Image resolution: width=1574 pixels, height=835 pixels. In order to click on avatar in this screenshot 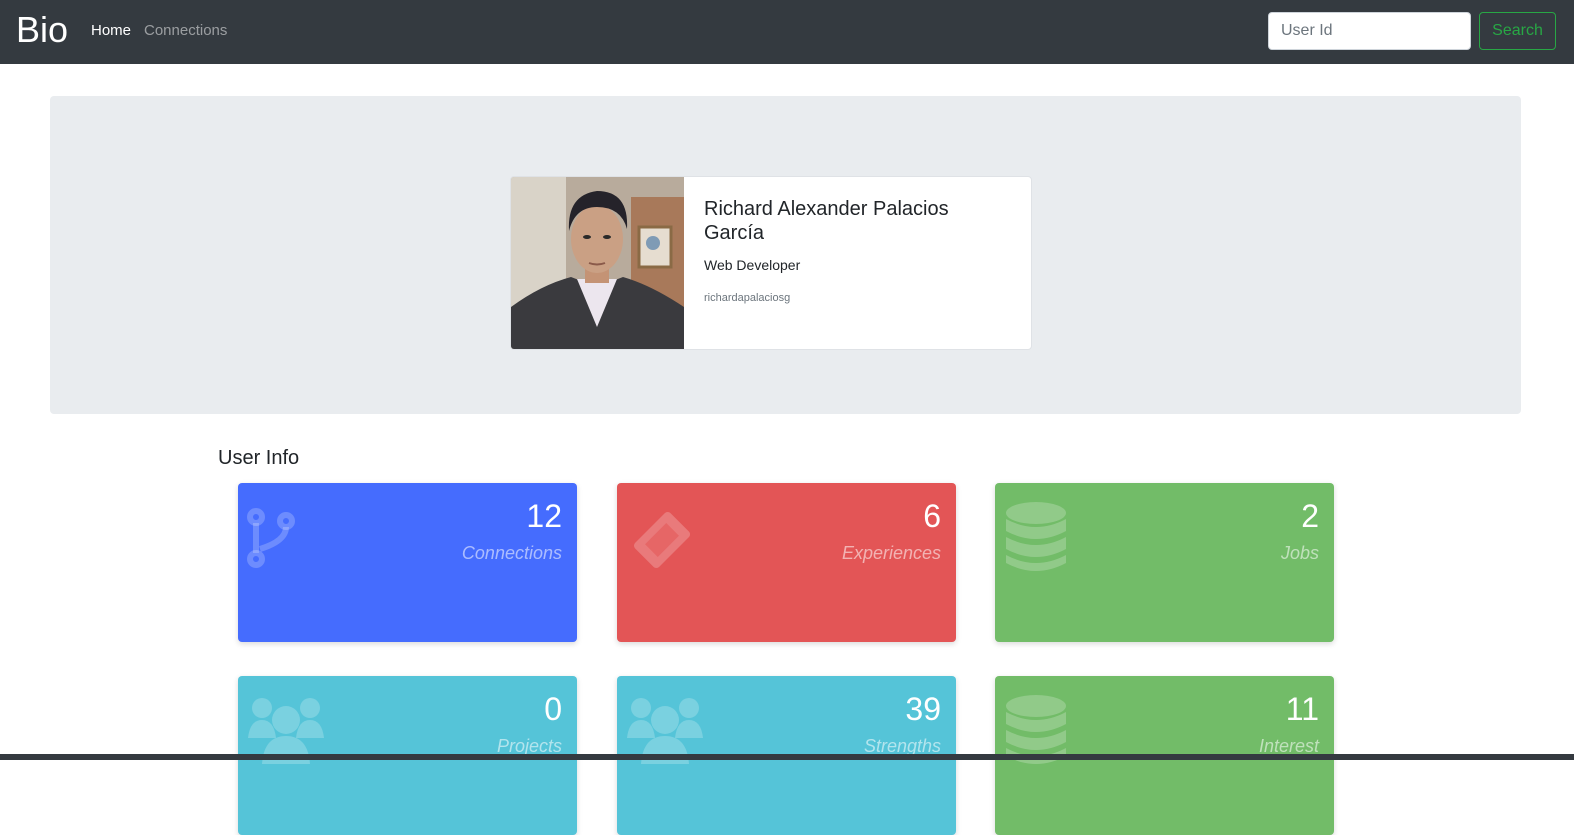, I will do `click(597, 263)`.